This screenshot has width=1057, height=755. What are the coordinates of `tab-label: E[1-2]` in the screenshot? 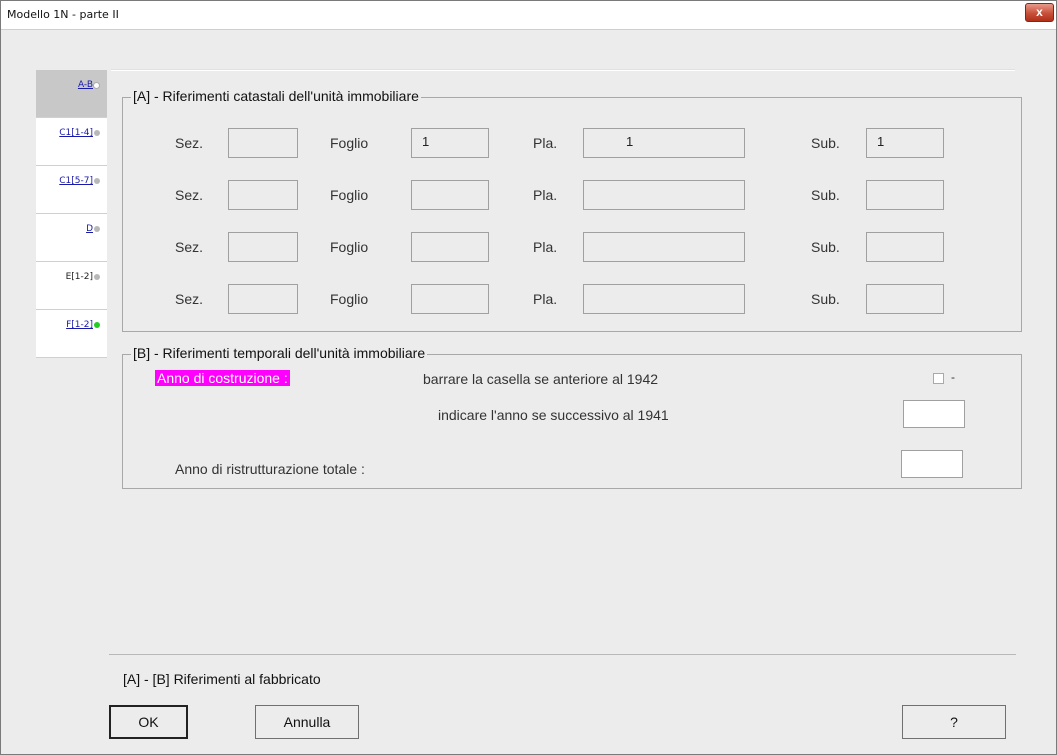 It's located at (79, 277).